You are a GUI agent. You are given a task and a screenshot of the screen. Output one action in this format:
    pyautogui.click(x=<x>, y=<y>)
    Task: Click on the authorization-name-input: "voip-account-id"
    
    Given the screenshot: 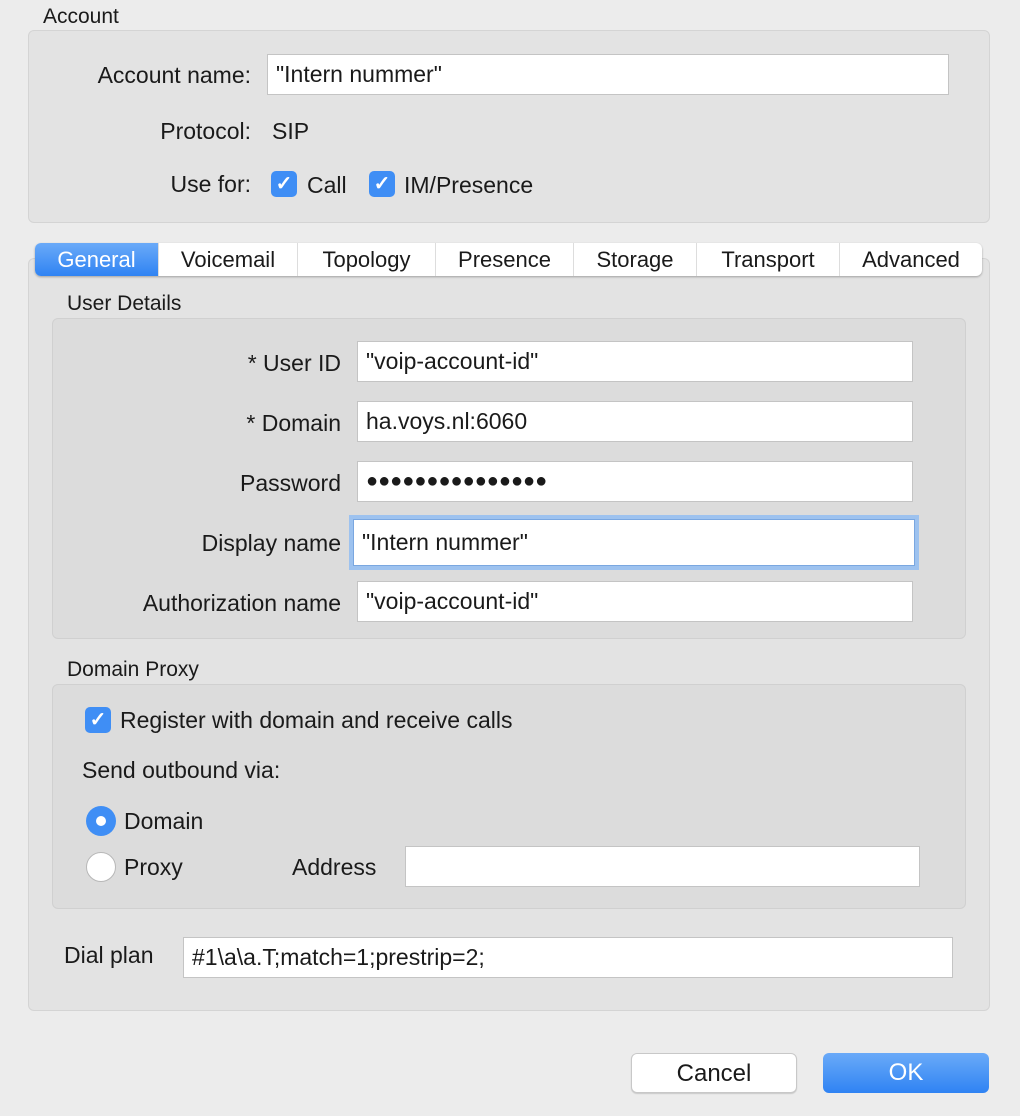 What is the action you would take?
    pyautogui.click(x=635, y=601)
    